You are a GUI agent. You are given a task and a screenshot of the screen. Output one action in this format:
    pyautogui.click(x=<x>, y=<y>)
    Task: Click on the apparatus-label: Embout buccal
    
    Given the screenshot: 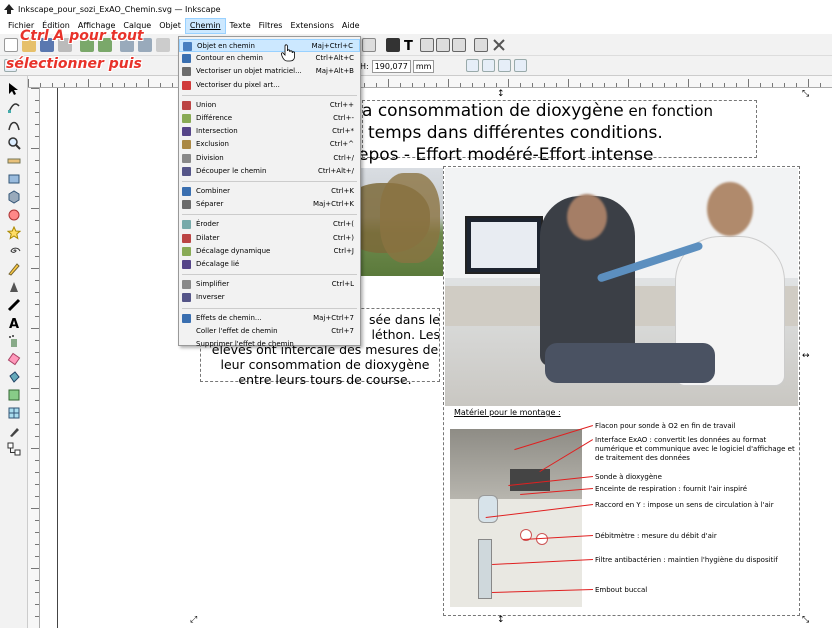 What is the action you would take?
    pyautogui.click(x=621, y=590)
    